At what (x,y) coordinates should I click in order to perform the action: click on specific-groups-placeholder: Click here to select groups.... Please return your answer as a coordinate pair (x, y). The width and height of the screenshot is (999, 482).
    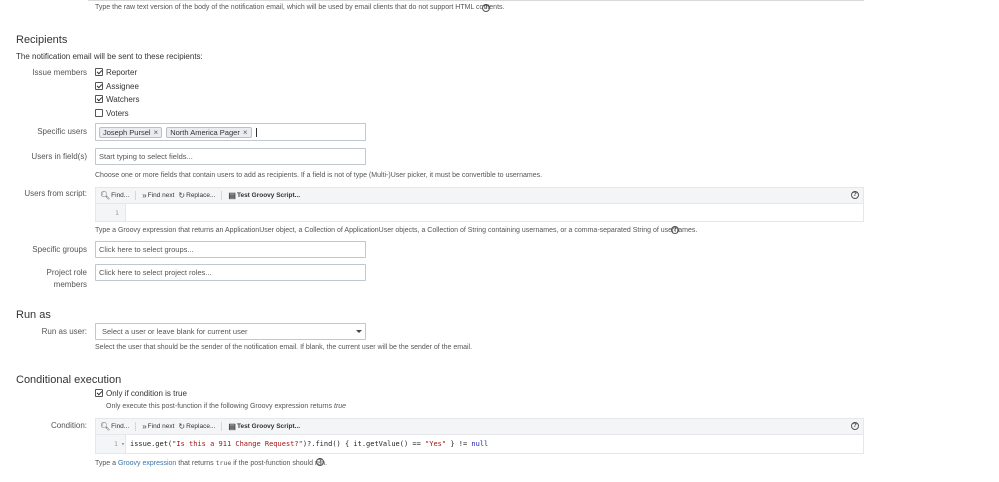
    Looking at the image, I should click on (146, 249).